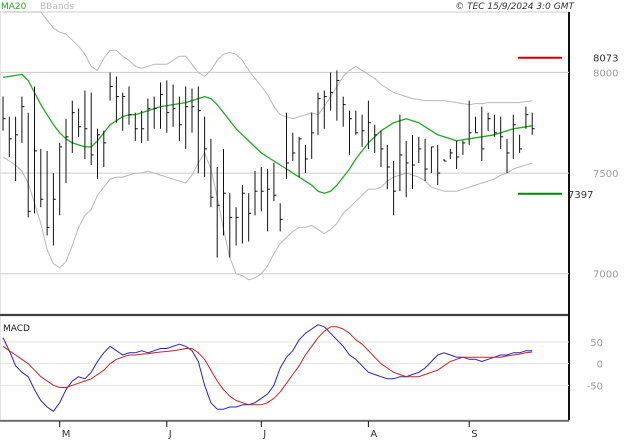  I want to click on legend-ma20: MA20, so click(14, 7).